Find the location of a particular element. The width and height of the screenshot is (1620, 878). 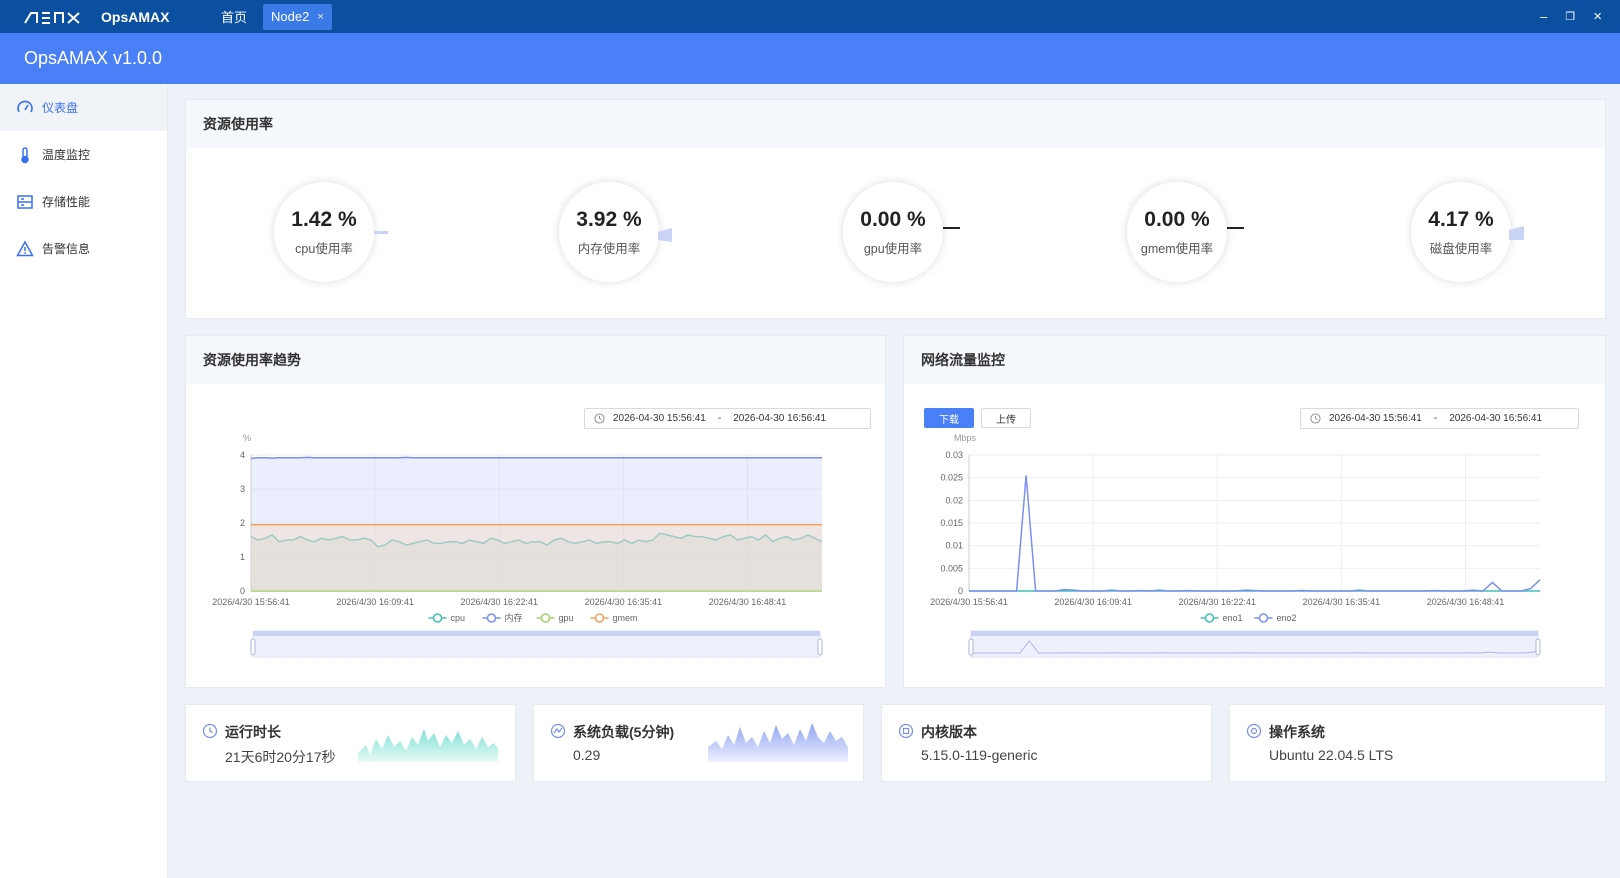

cpu-gauge-tail is located at coordinates (381, 232).